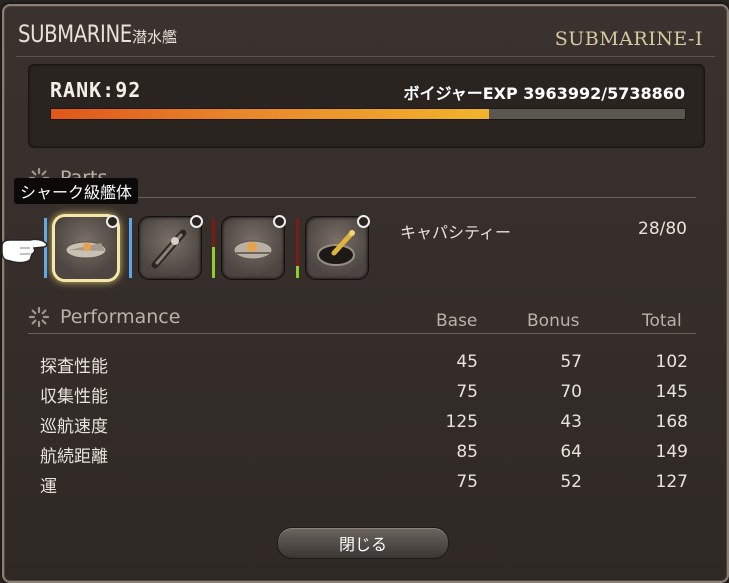  I want to click on part-slot-stern, so click(171, 247).